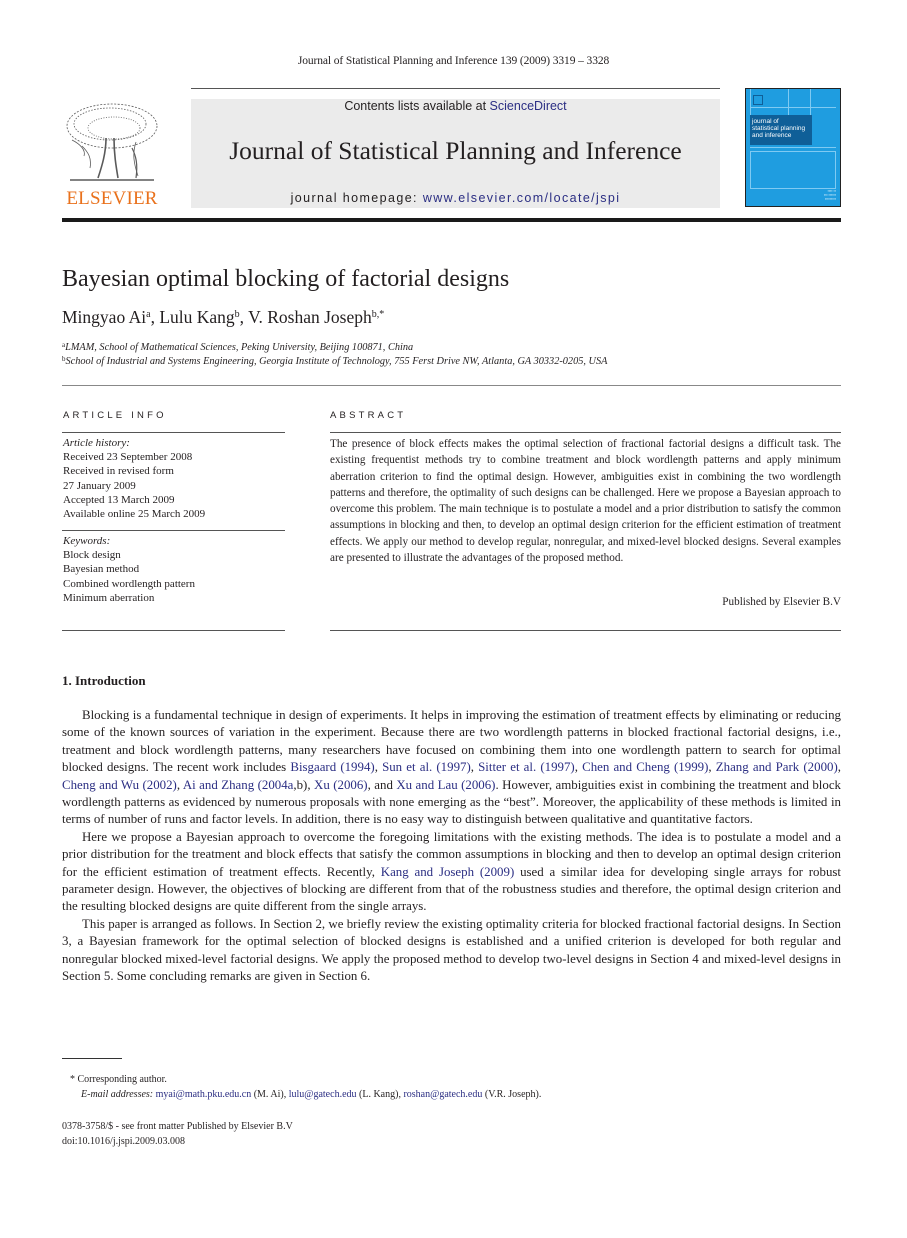  What do you see at coordinates (92, 1058) in the screenshot?
I see `footnote-rule` at bounding box center [92, 1058].